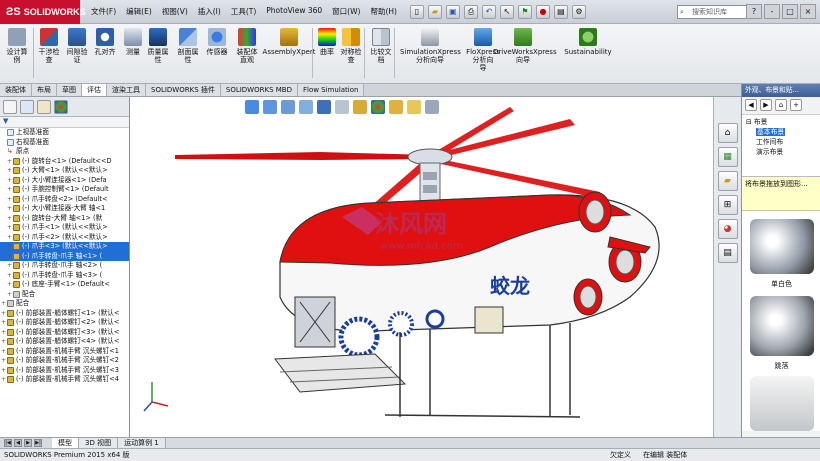 The height and width of the screenshot is (461, 820). I want to click on select-icon: ↖, so click(506, 11).